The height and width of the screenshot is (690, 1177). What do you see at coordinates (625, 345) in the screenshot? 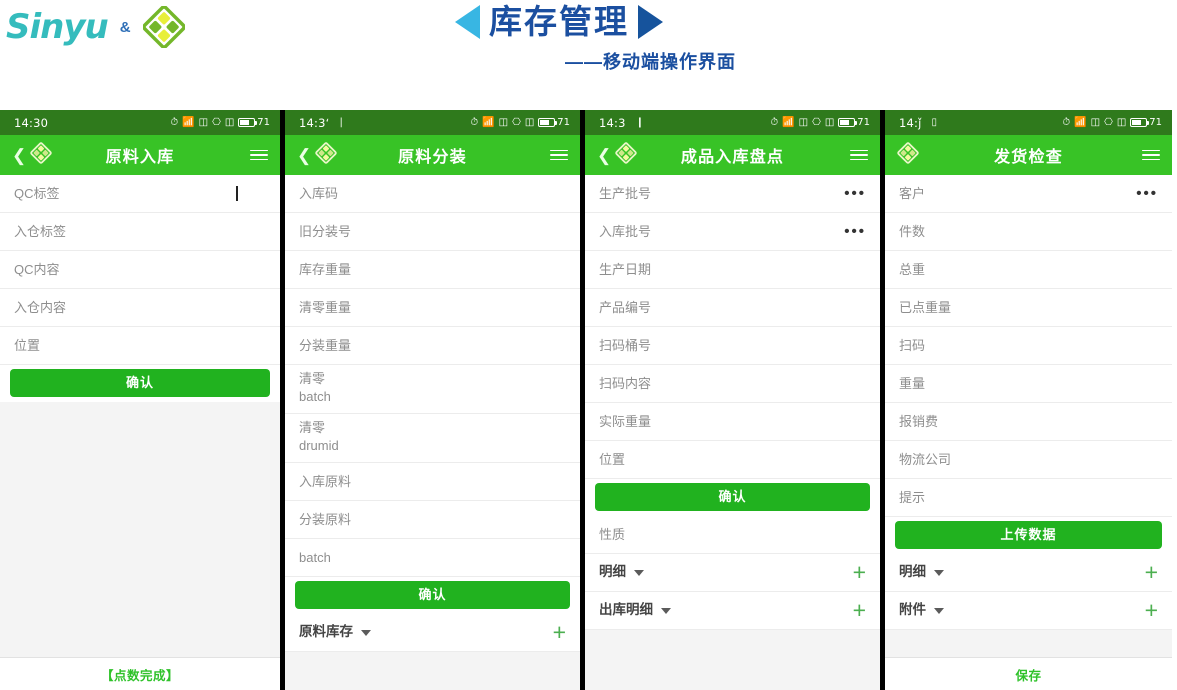
I see `form-row-label: 扫码桶号` at bounding box center [625, 345].